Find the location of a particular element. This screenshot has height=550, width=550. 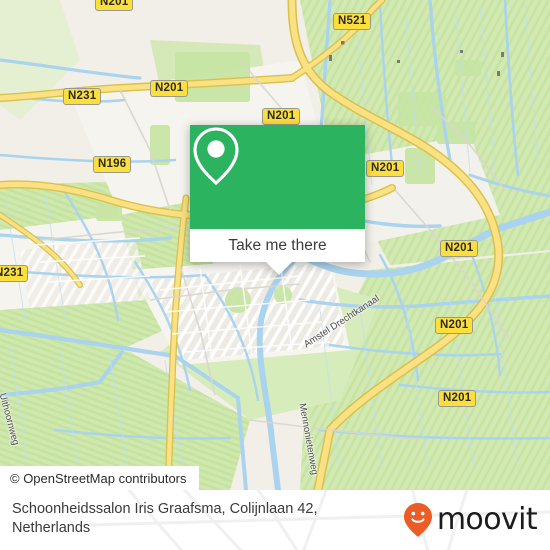

callout-card-header is located at coordinates (277, 177).